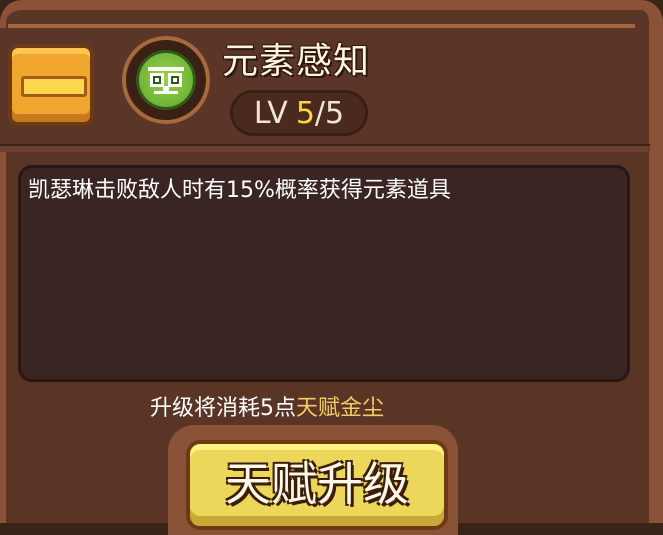 The width and height of the screenshot is (663, 535). I want to click on level-value: 5/5, so click(320, 113).